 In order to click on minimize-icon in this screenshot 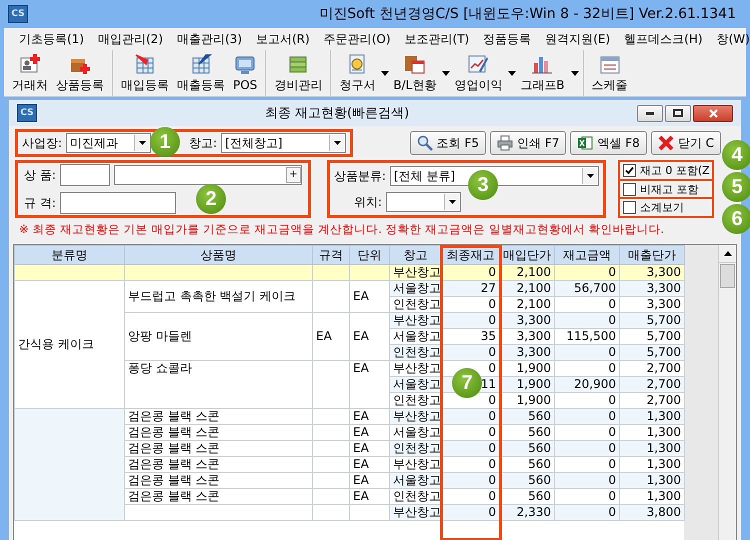, I will do `click(650, 113)`.